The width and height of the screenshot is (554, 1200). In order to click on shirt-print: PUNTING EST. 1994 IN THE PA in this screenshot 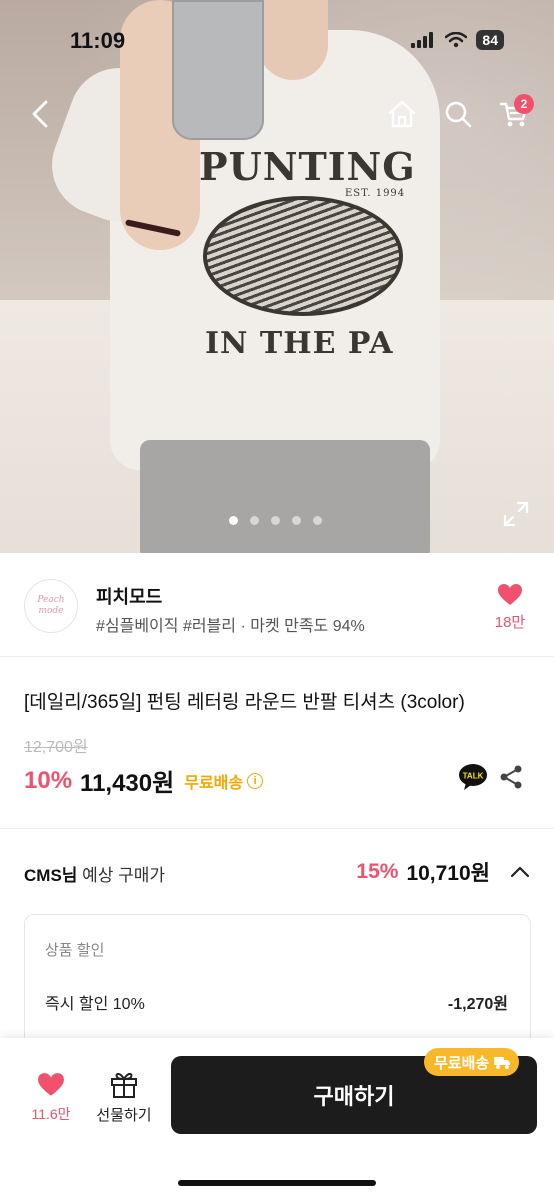, I will do `click(305, 260)`.